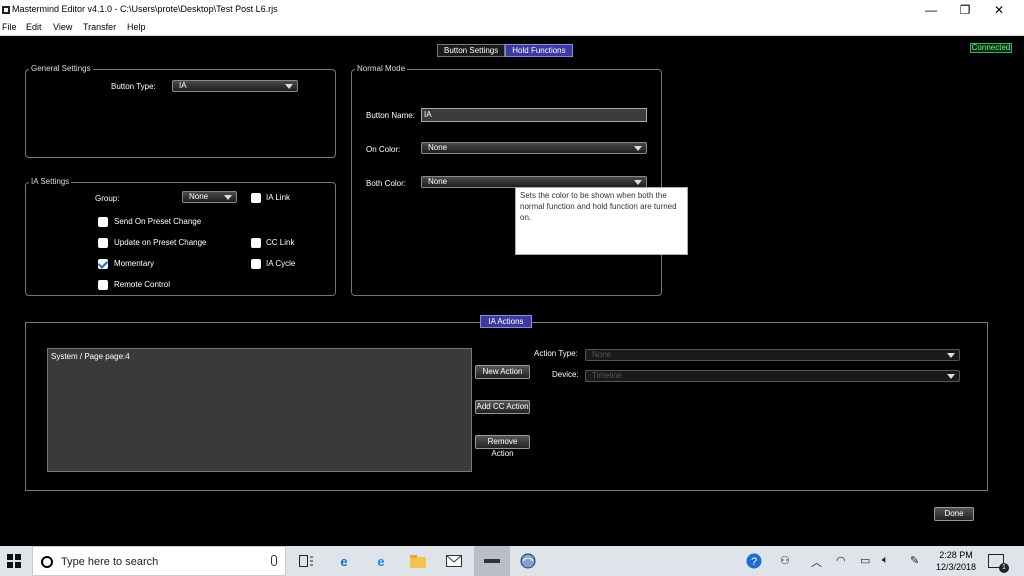 The width and height of the screenshot is (1024, 576). I want to click on pen-icon: ✎, so click(914, 560).